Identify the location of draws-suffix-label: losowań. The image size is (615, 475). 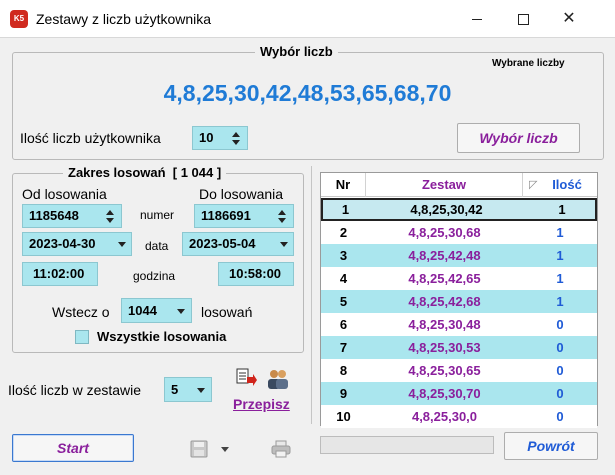
(227, 312).